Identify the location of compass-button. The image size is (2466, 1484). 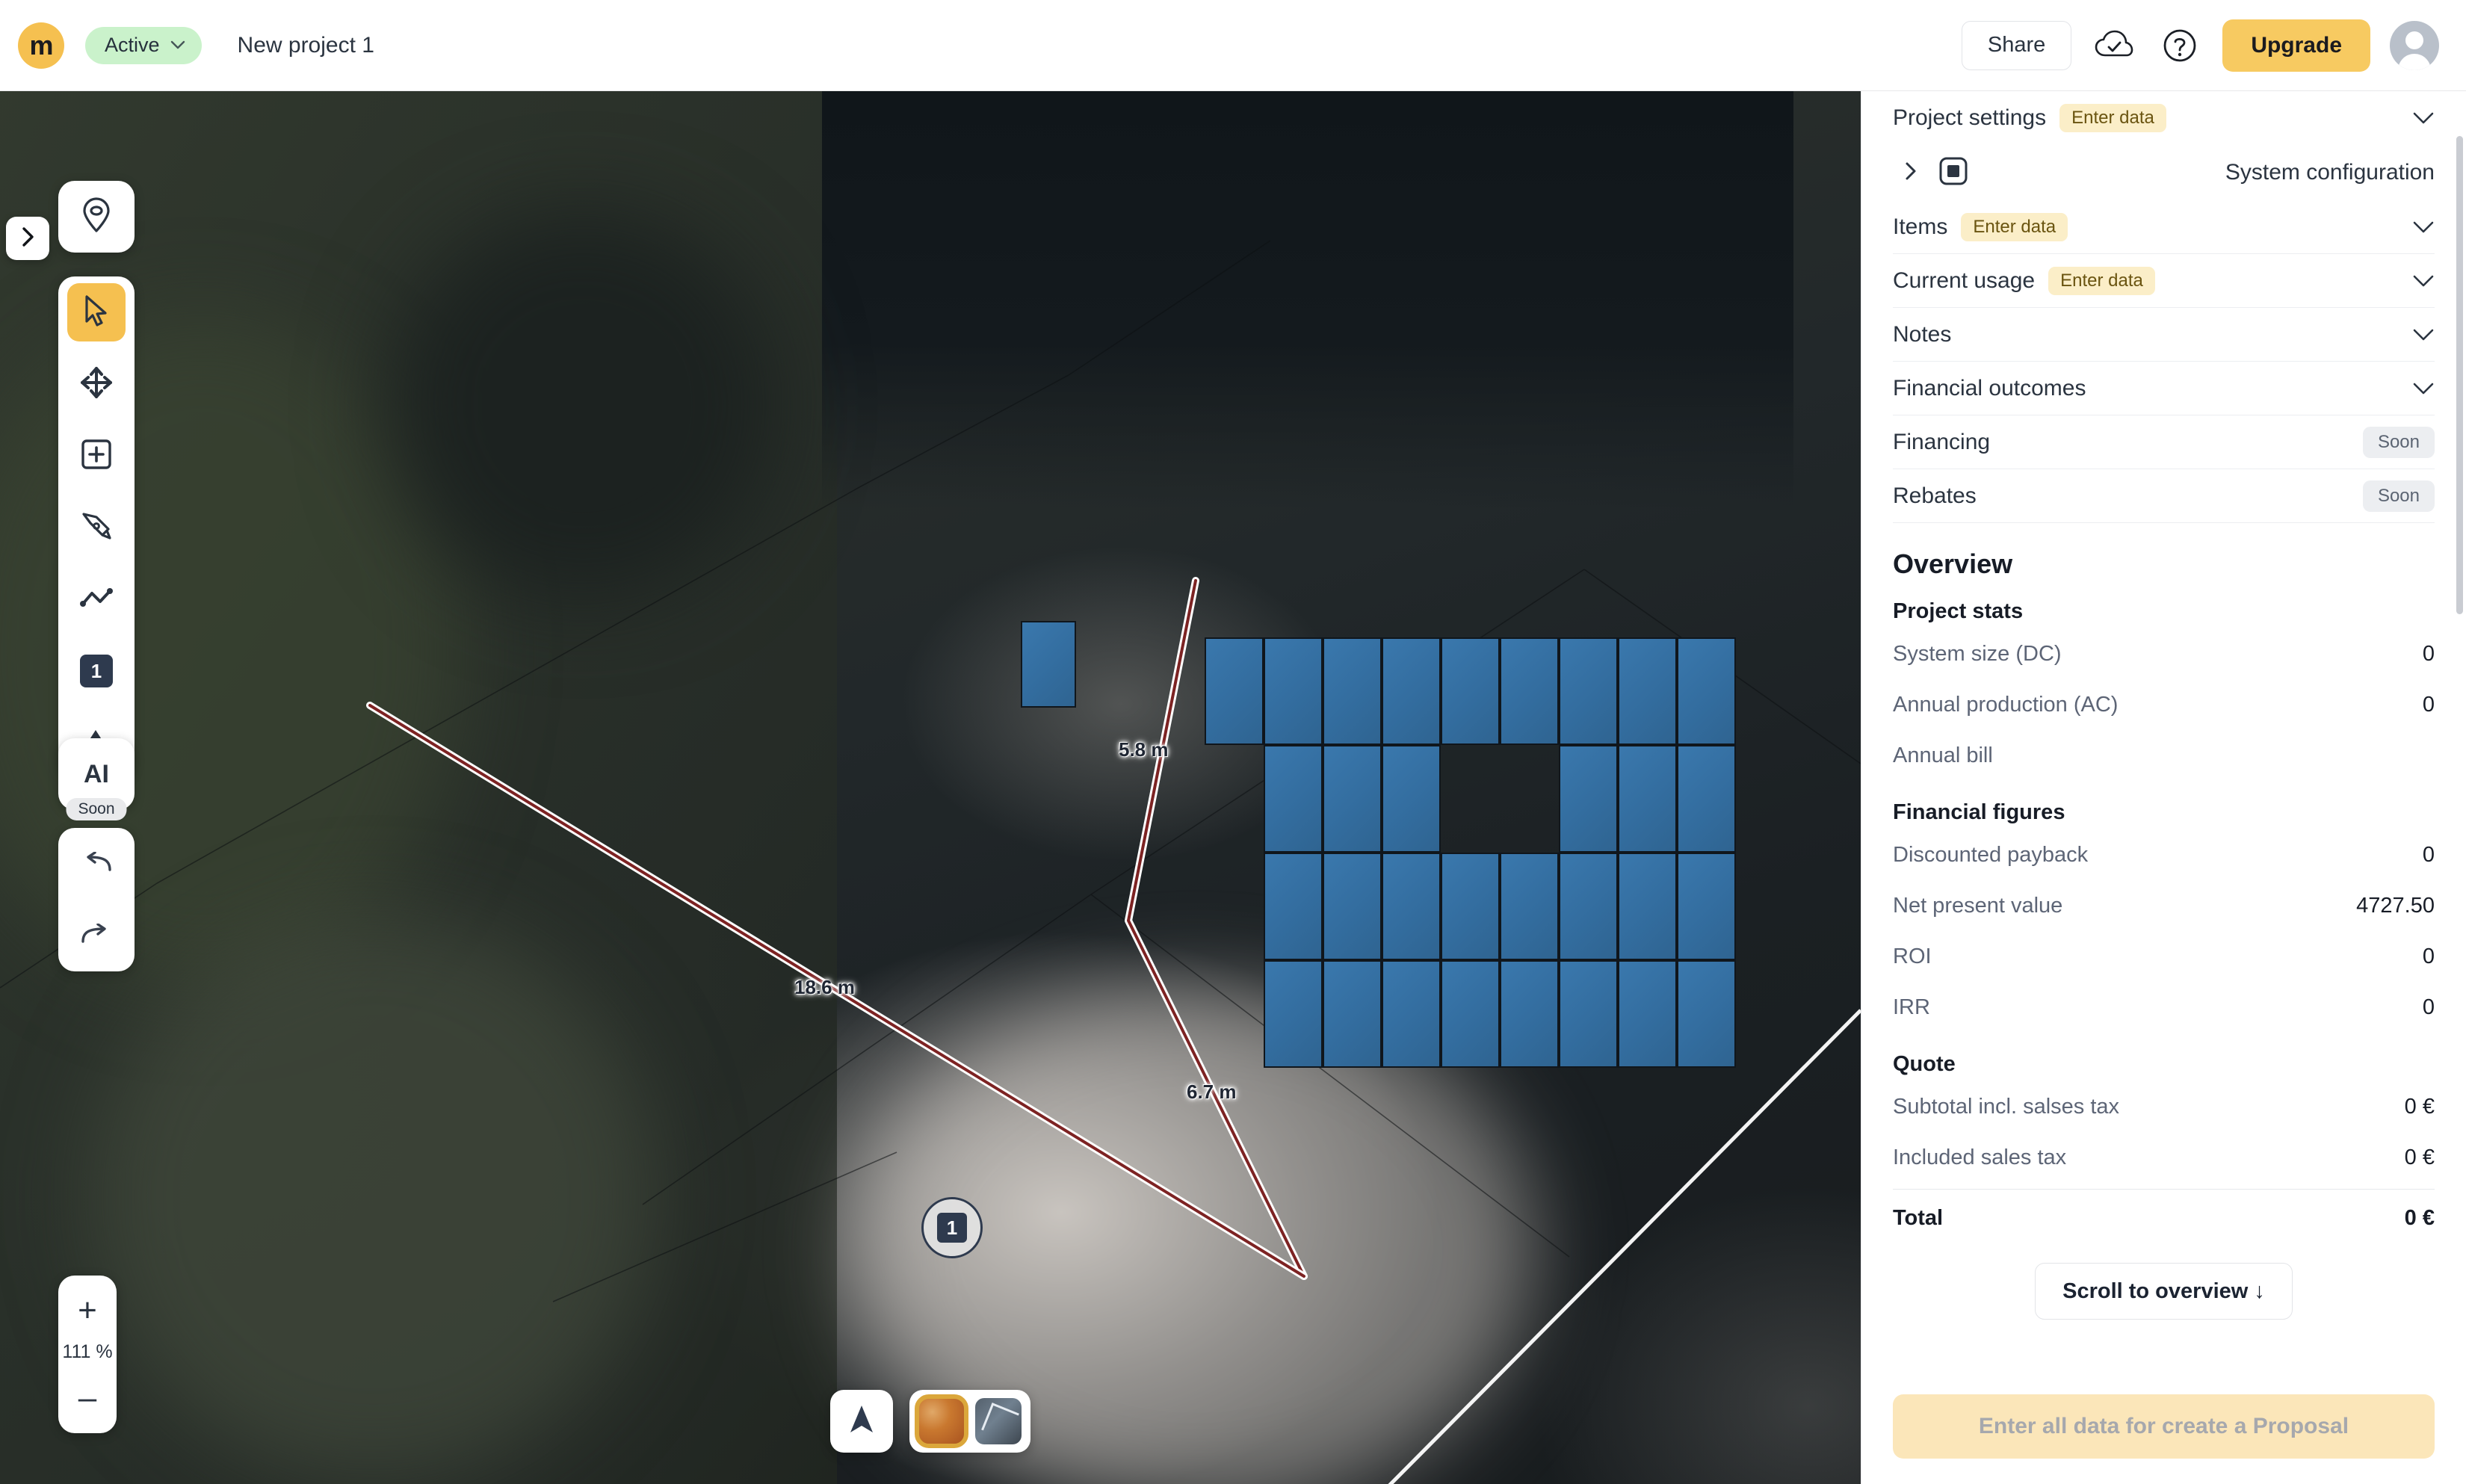
(861, 1422).